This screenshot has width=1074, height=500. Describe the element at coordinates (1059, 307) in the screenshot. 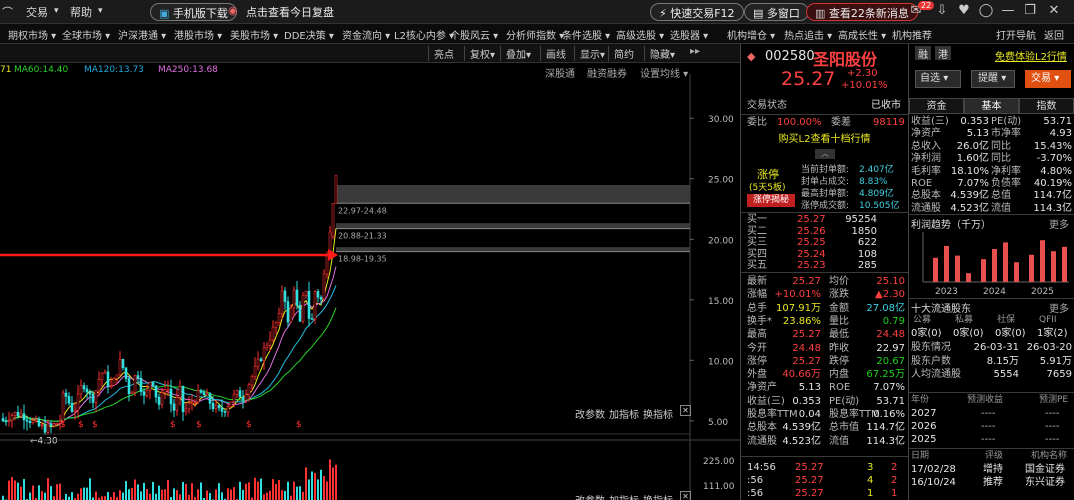

I see `holders-more: 更多` at that location.